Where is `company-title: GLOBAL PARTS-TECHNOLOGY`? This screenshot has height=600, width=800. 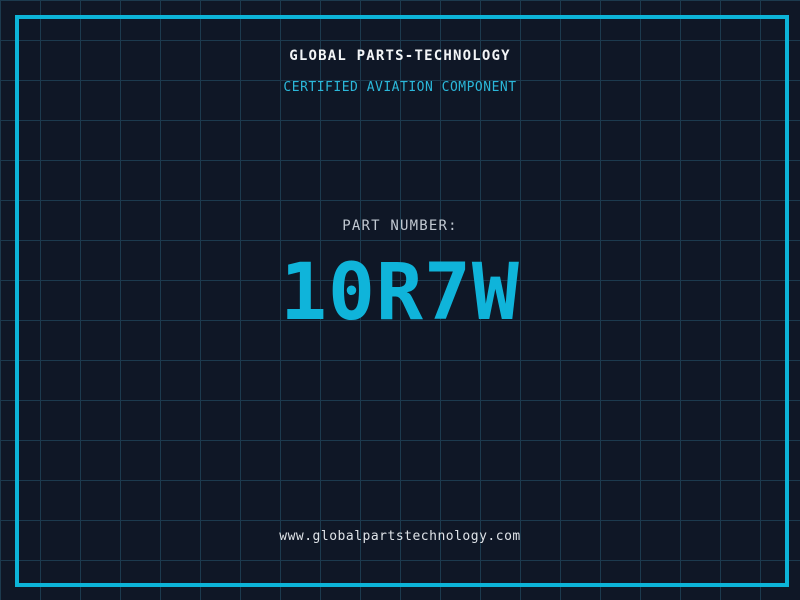 company-title: GLOBAL PARTS-TECHNOLOGY is located at coordinates (400, 56).